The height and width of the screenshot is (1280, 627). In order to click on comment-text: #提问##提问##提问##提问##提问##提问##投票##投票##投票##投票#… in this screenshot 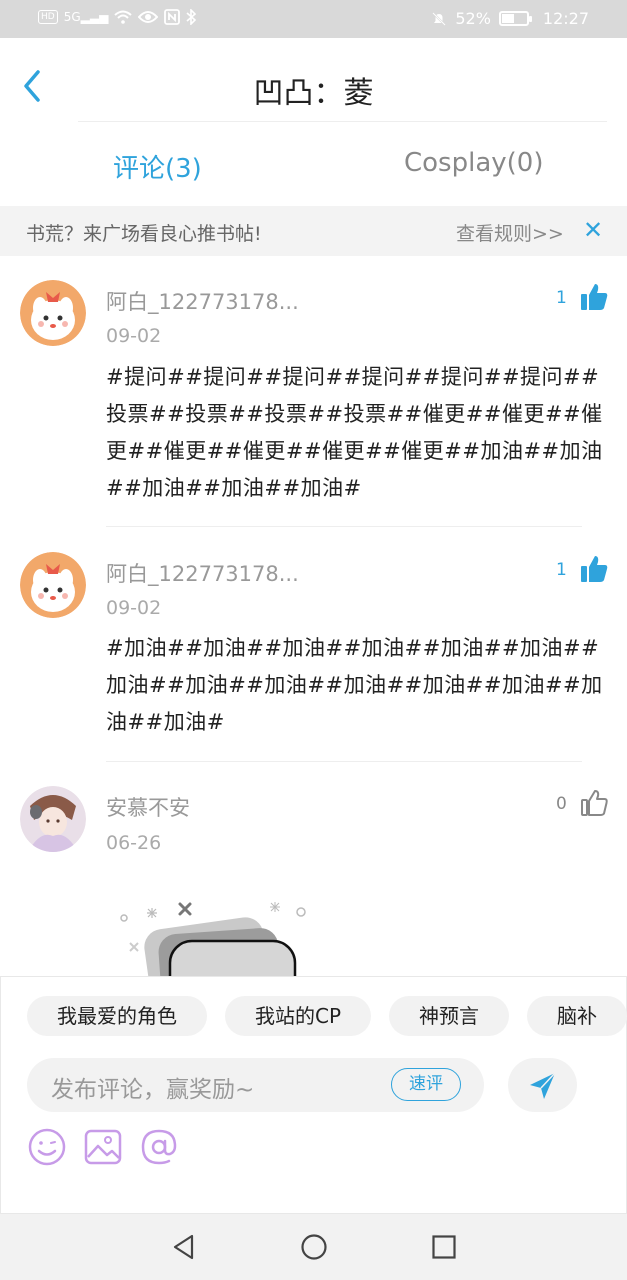, I will do `click(354, 432)`.